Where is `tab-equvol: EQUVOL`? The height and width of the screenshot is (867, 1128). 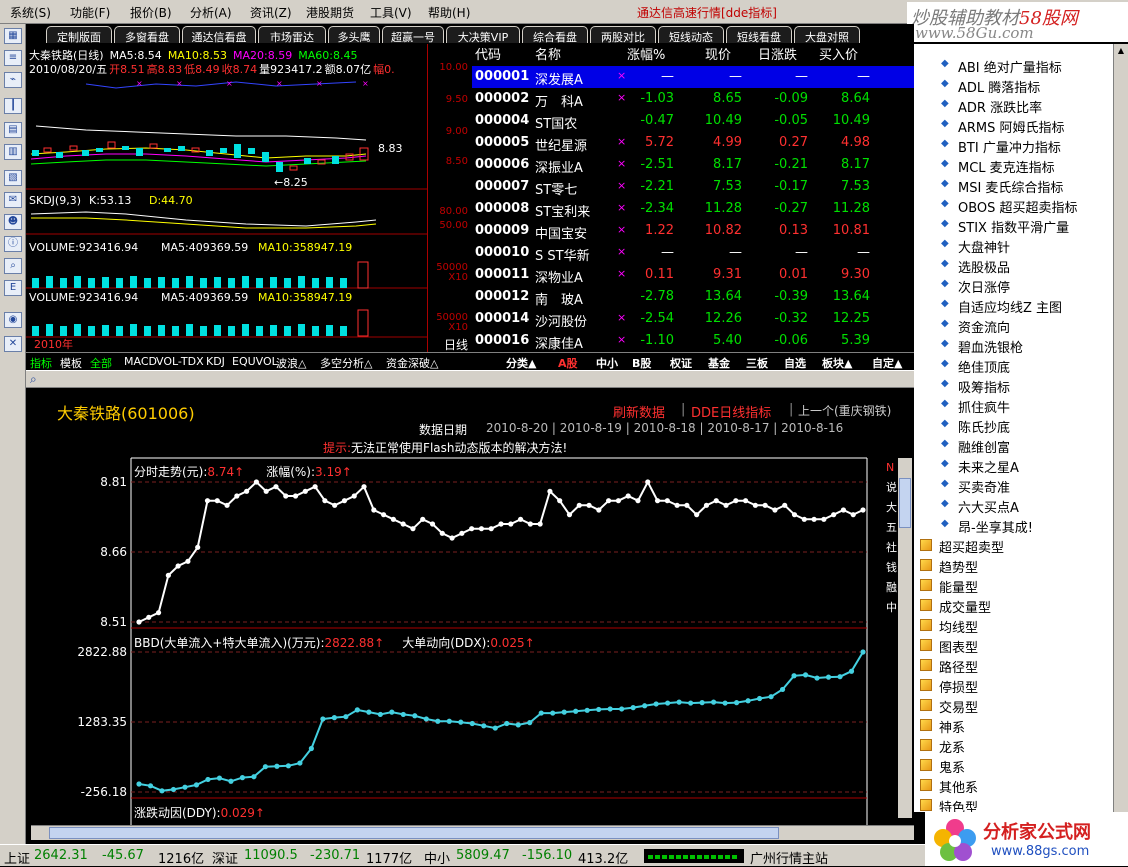
tab-equvol: EQUVOL is located at coordinates (255, 361).